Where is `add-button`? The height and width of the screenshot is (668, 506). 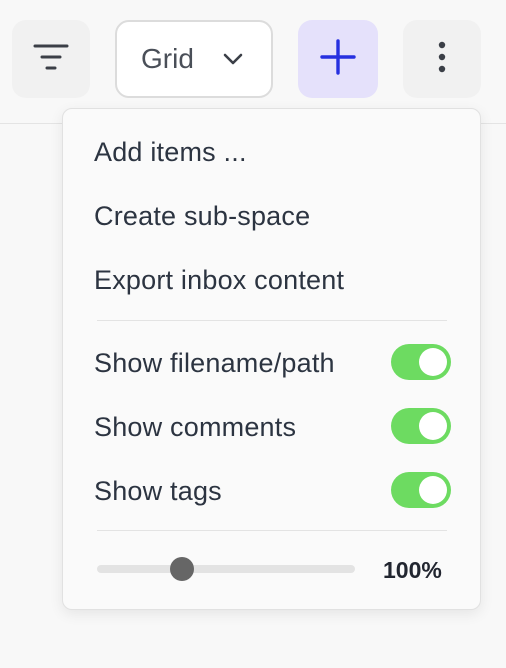 add-button is located at coordinates (338, 59).